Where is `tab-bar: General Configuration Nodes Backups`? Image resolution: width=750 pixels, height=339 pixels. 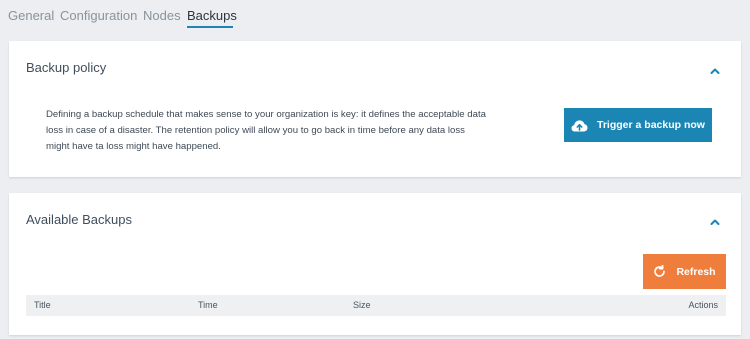
tab-bar: General Configuration Nodes Backups is located at coordinates (375, 16).